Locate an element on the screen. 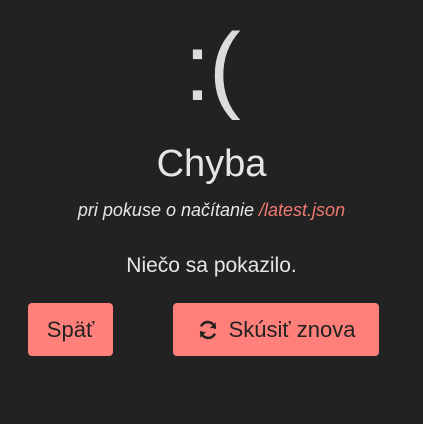 The width and height of the screenshot is (423, 424). error-message: Niečo sa pokazilo. is located at coordinates (211, 265).